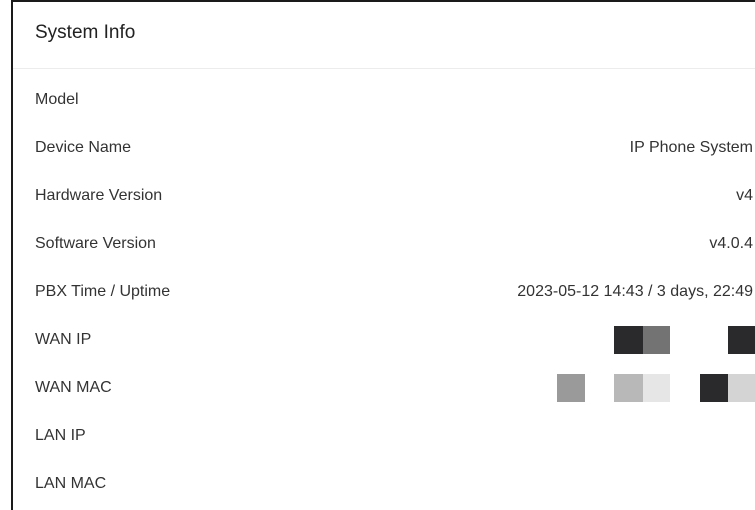 Image resolution: width=755 pixels, height=510 pixels. Describe the element at coordinates (73, 387) in the screenshot. I see `wan-mac-label: WAN MAC` at that location.